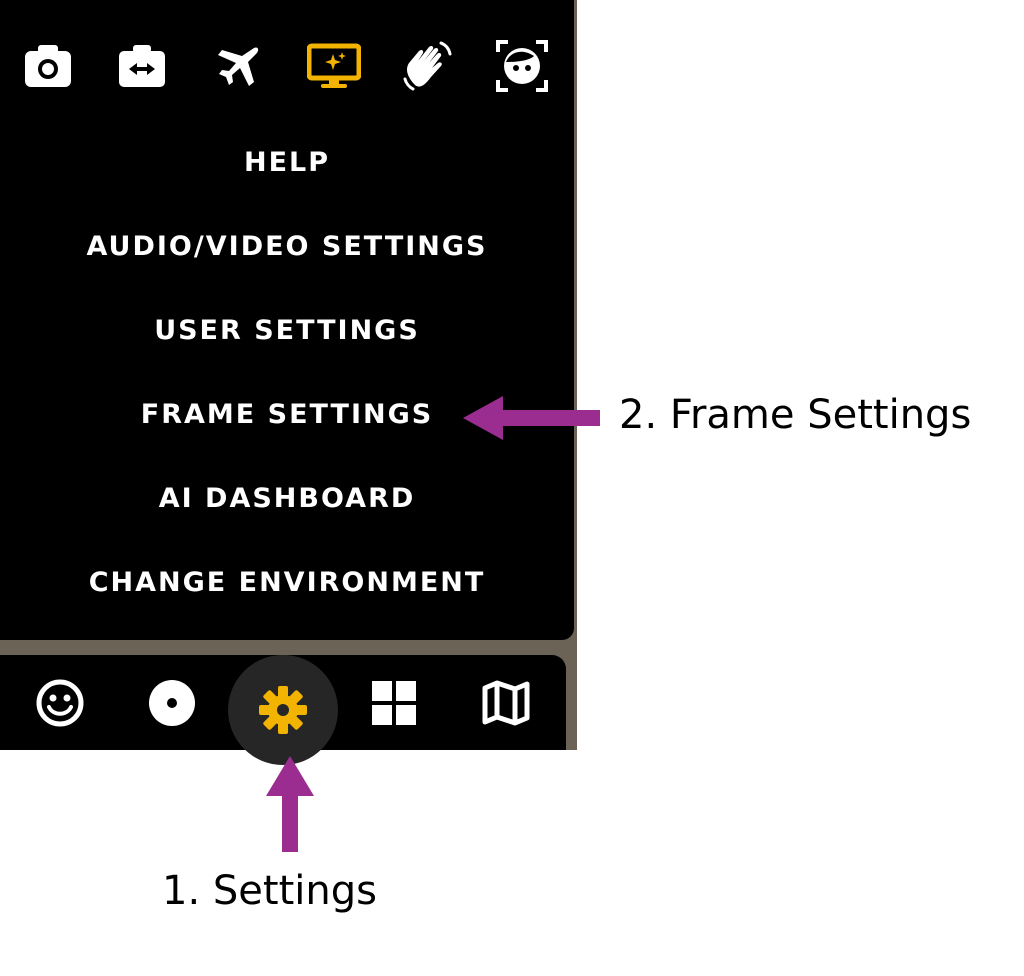 Image resolution: width=1024 pixels, height=976 pixels. I want to click on resize-frame-icon, so click(142, 66).